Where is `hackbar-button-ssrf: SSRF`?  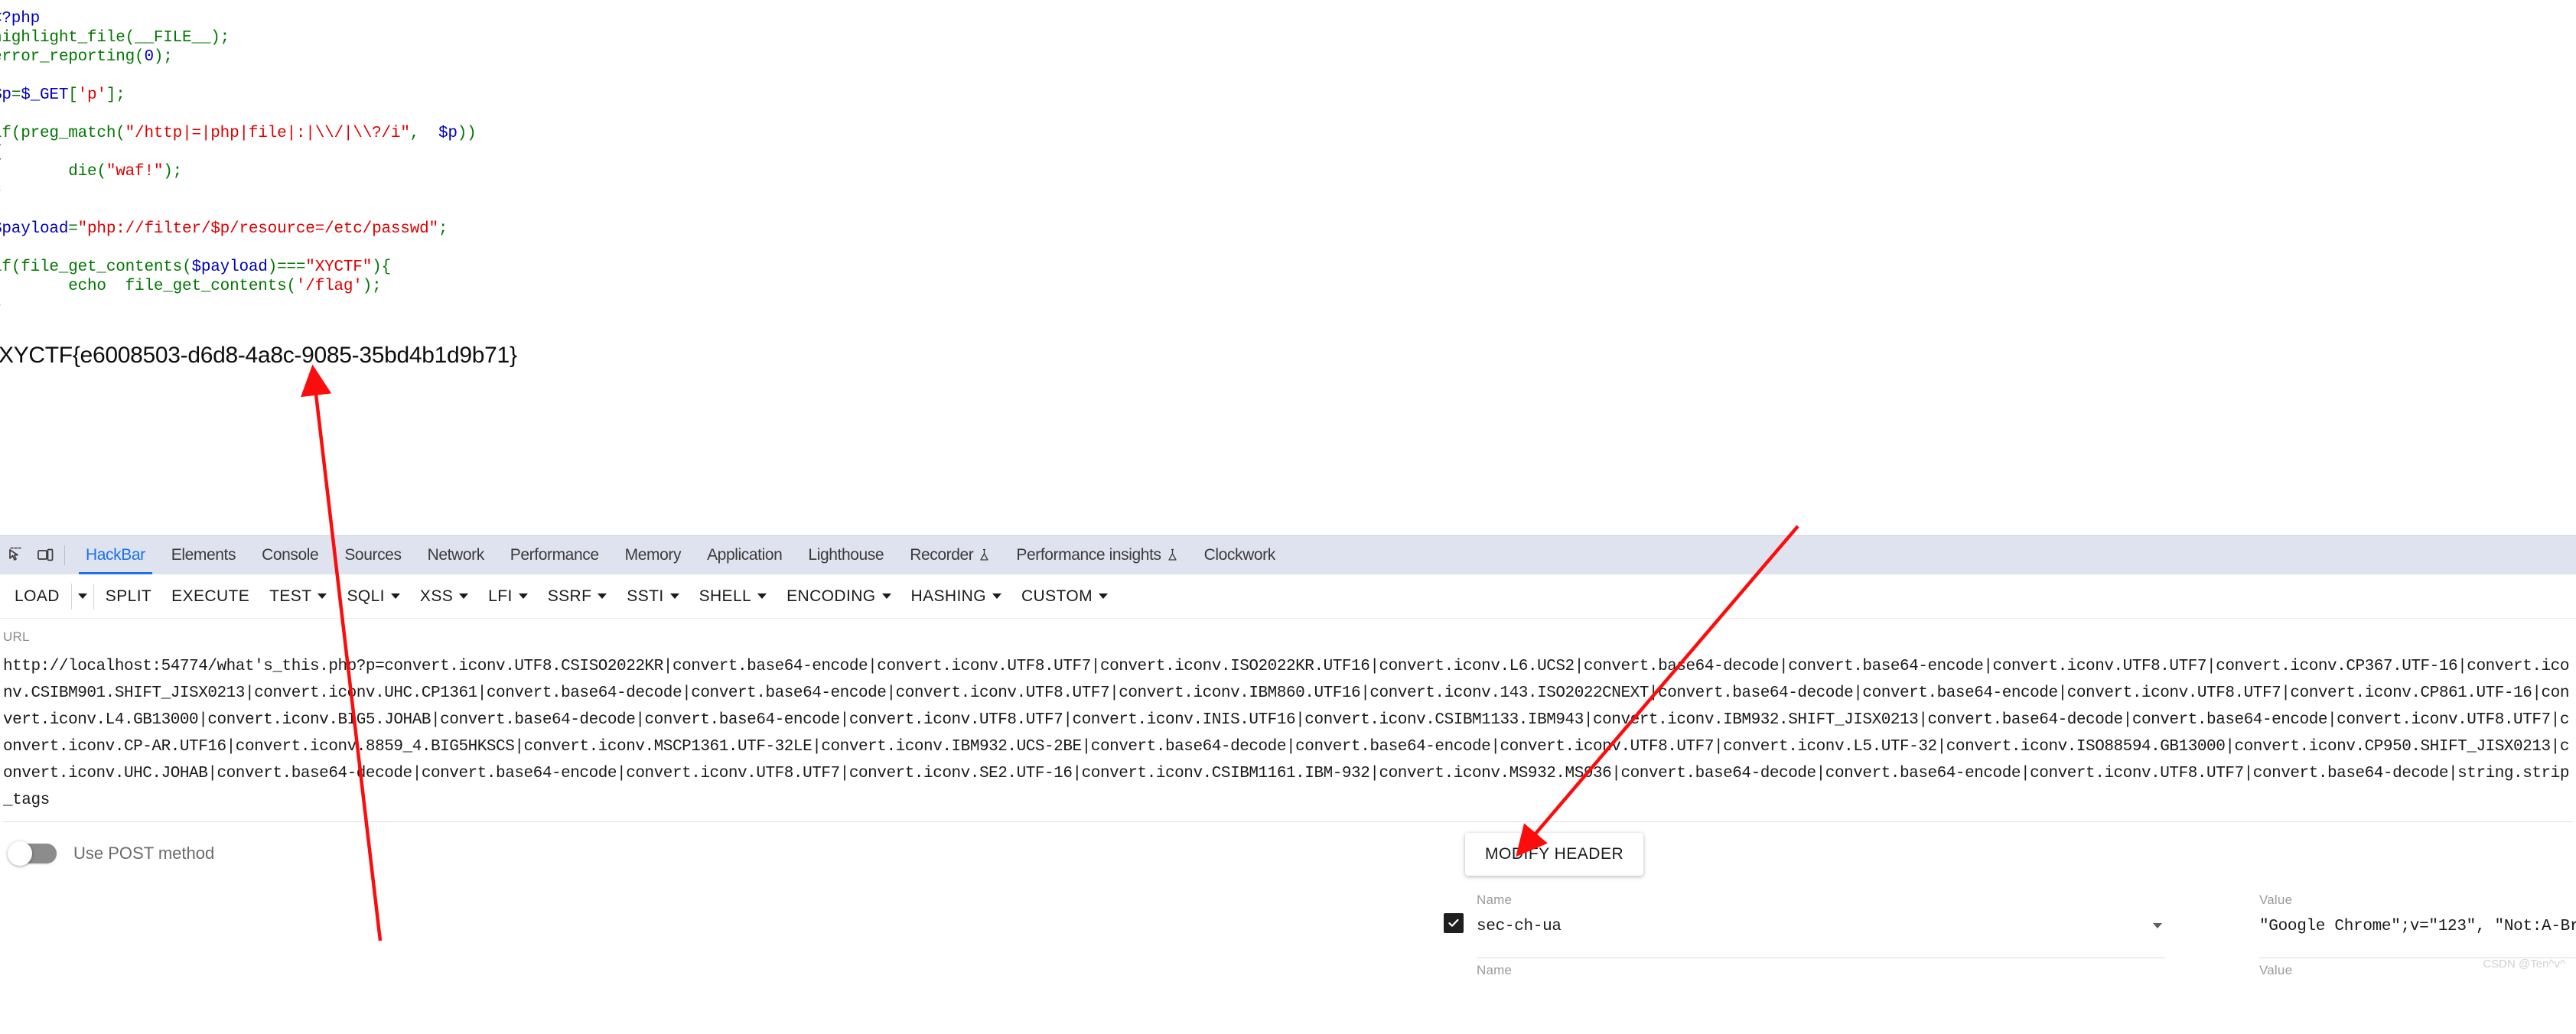
hackbar-button-ssrf: SSRF is located at coordinates (578, 596).